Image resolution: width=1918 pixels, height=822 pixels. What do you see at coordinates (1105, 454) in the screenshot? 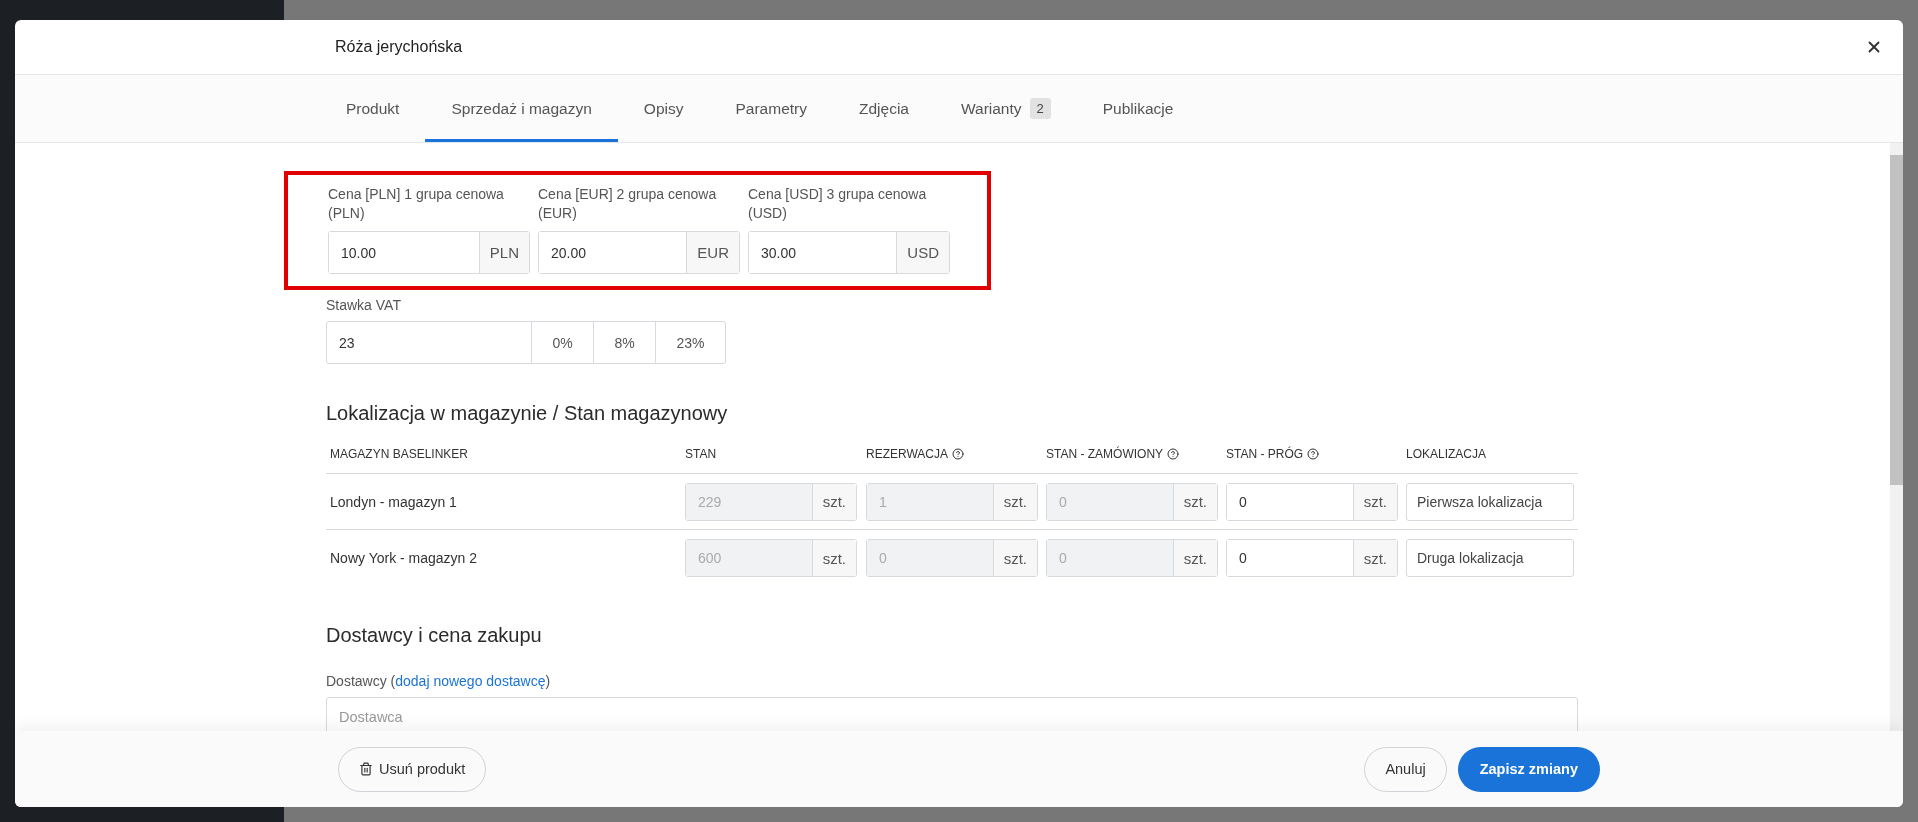
I see `column-header: STAN - ZAMÓWIONY` at bounding box center [1105, 454].